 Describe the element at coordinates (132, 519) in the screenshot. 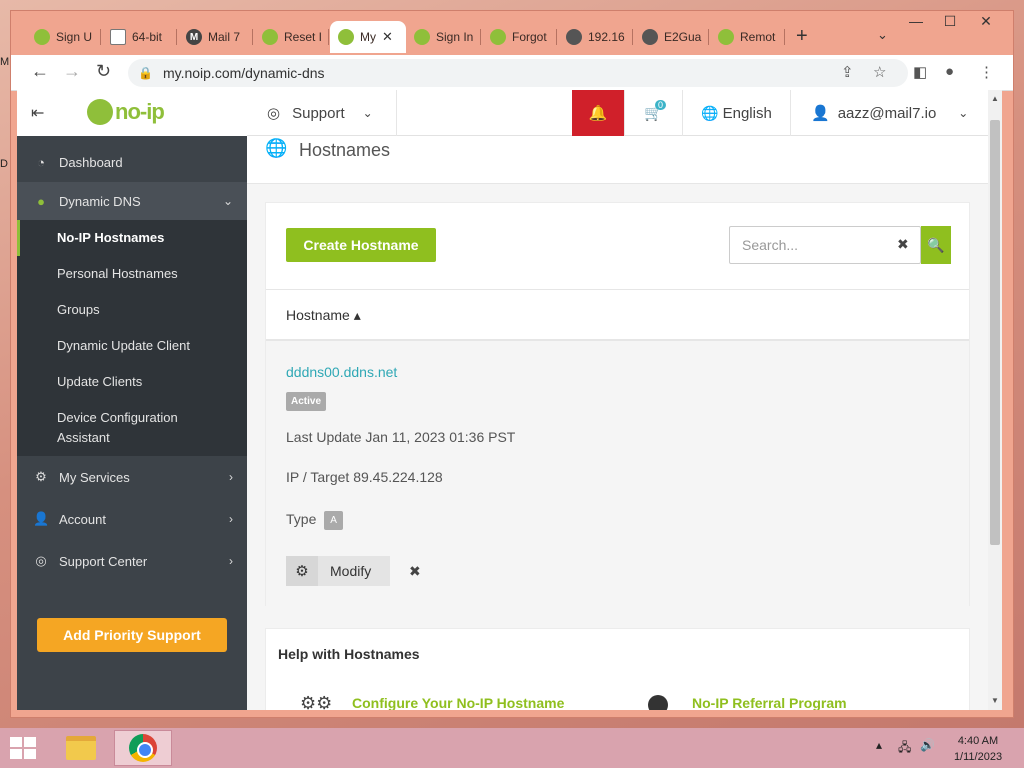

I see `sidebar-item-account: 👤 Account ›` at that location.